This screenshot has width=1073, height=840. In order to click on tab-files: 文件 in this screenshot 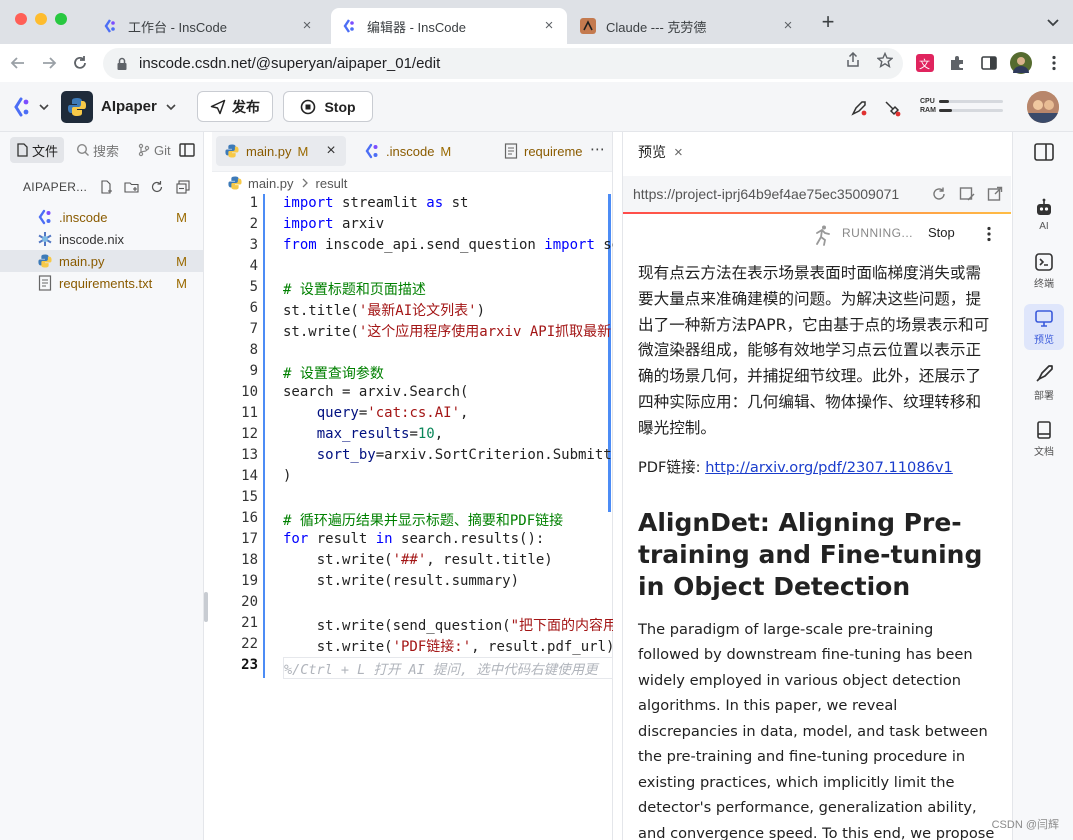, I will do `click(37, 150)`.